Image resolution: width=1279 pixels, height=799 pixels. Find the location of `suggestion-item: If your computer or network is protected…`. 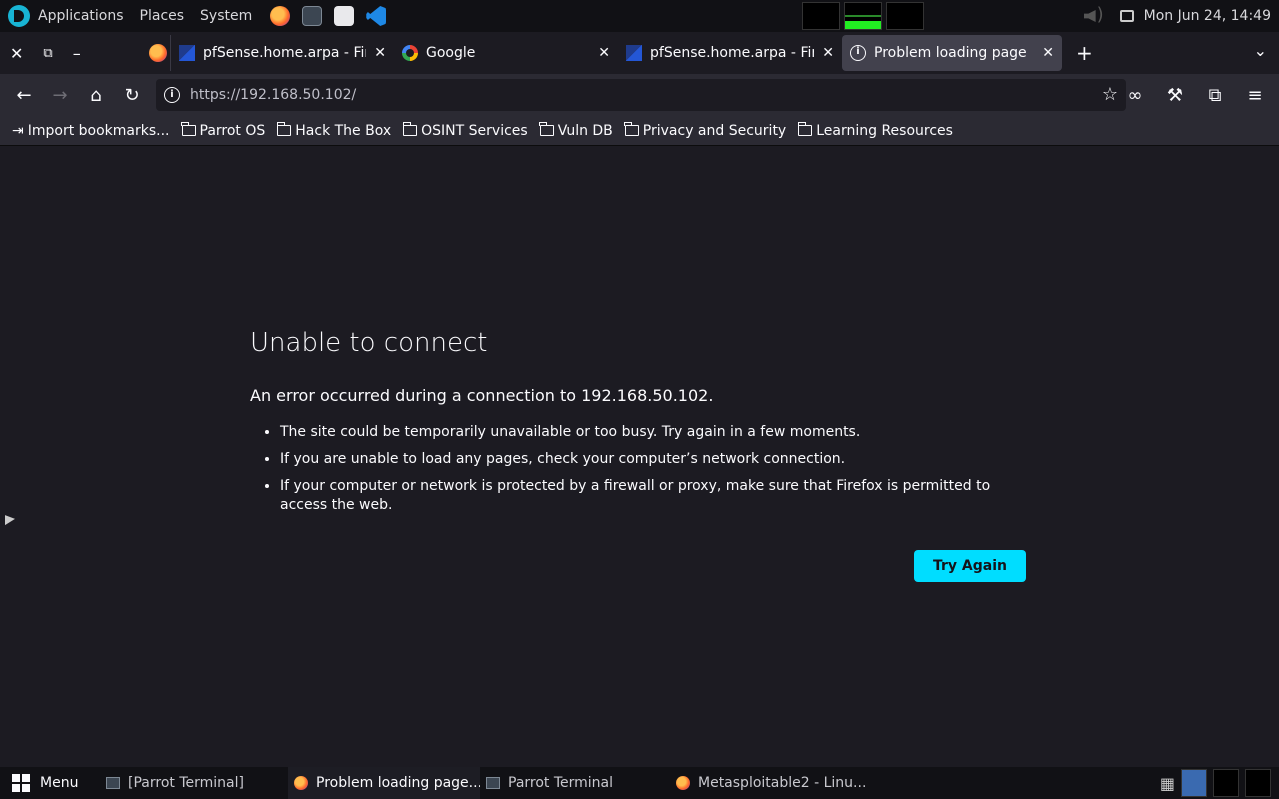

suggestion-item: If your computer or network is protected… is located at coordinates (653, 496).